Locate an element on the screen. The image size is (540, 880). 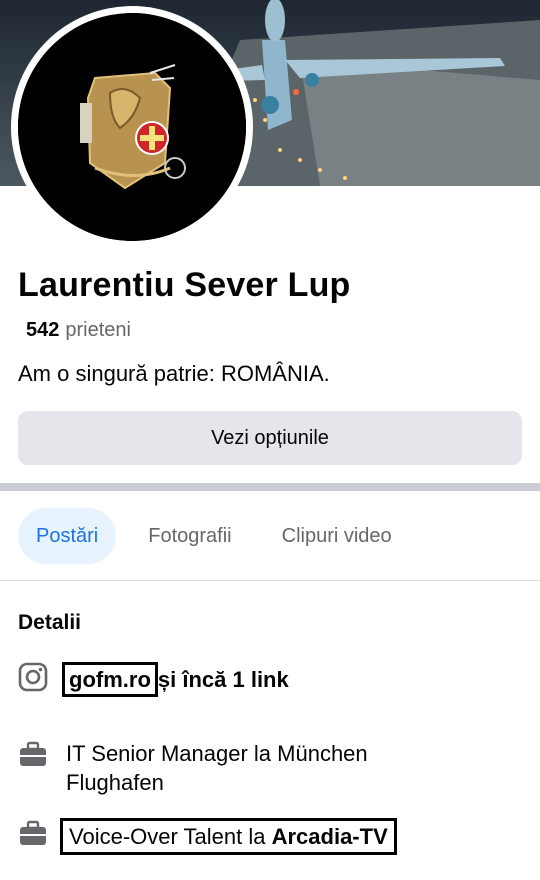
job-2-highlight: Voice-Over Talent la Arcadia-TV is located at coordinates (228, 836).